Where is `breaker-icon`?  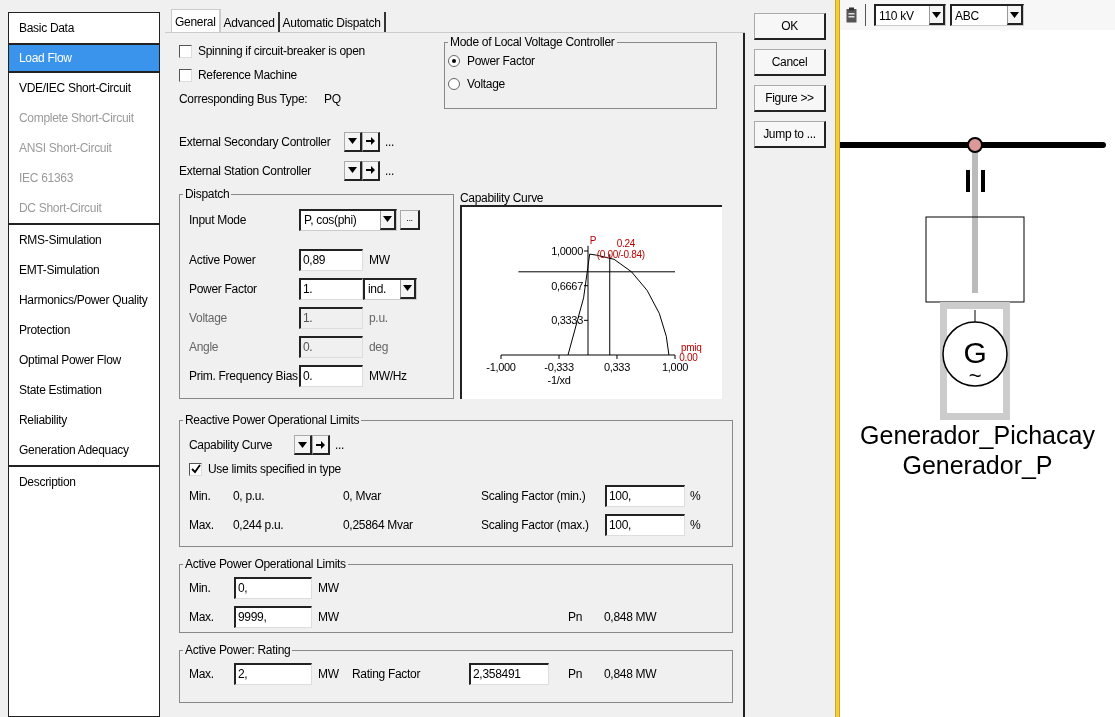
breaker-icon is located at coordinates (975, 181).